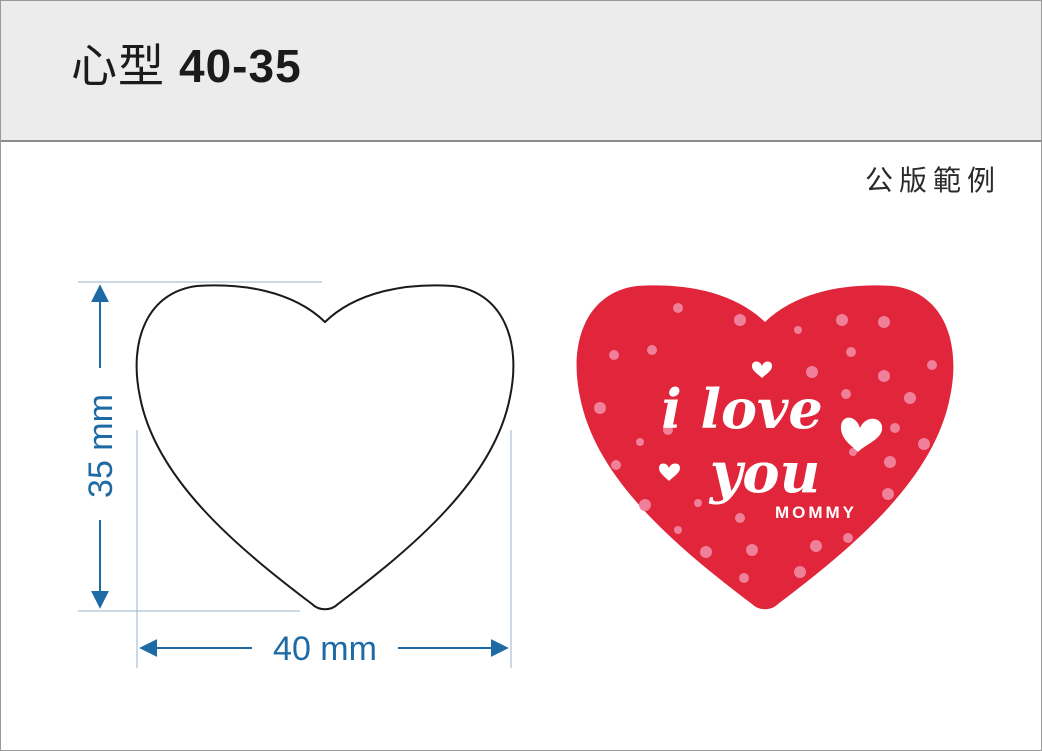  Describe the element at coordinates (816, 512) in the screenshot. I see `sample-text-line3: MOMMY` at that location.